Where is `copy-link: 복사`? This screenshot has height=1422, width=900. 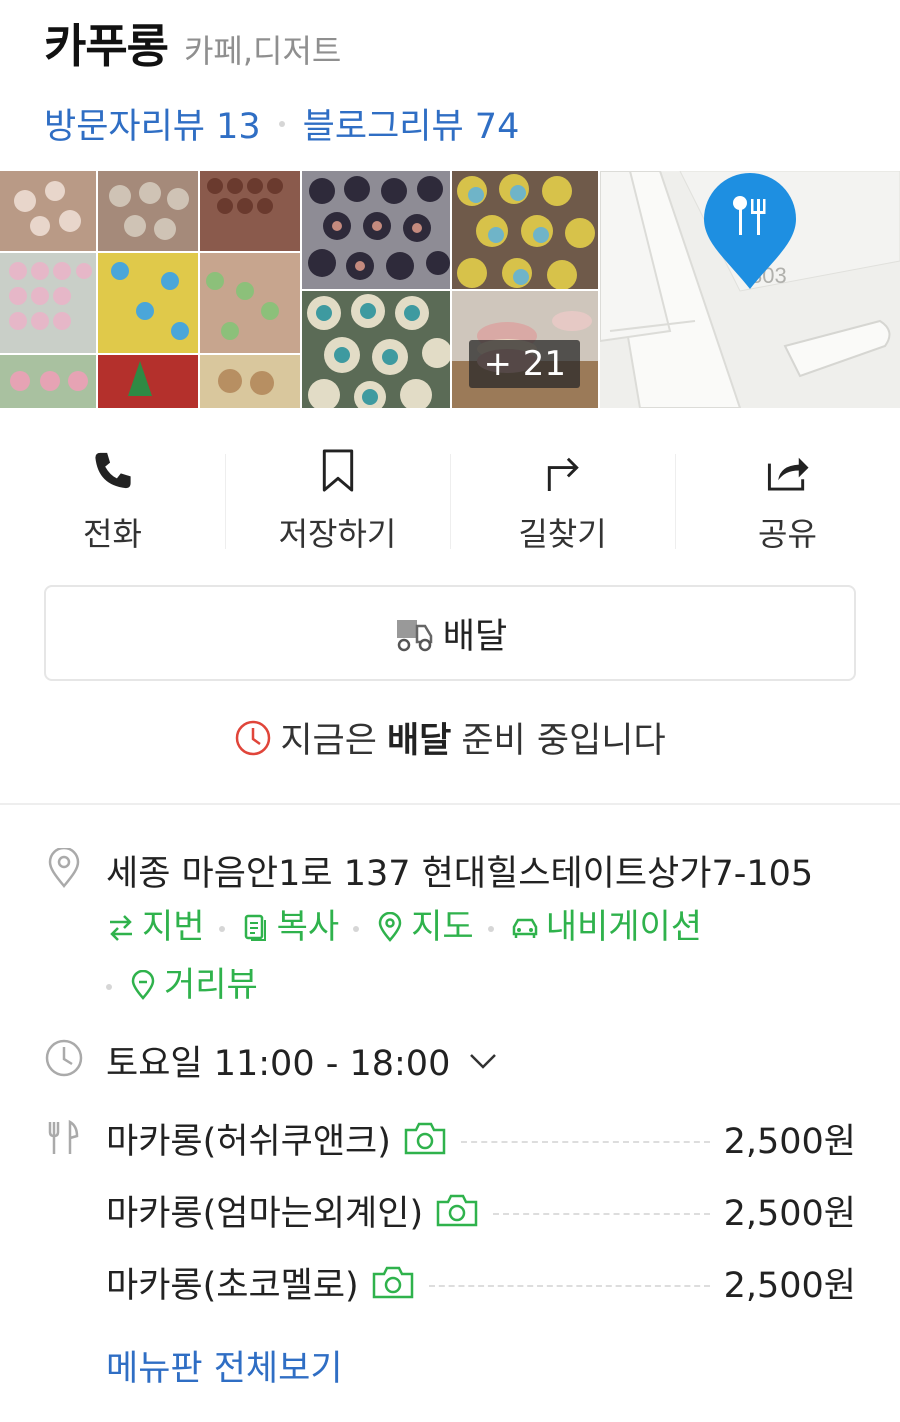 copy-link: 복사 is located at coordinates (290, 927).